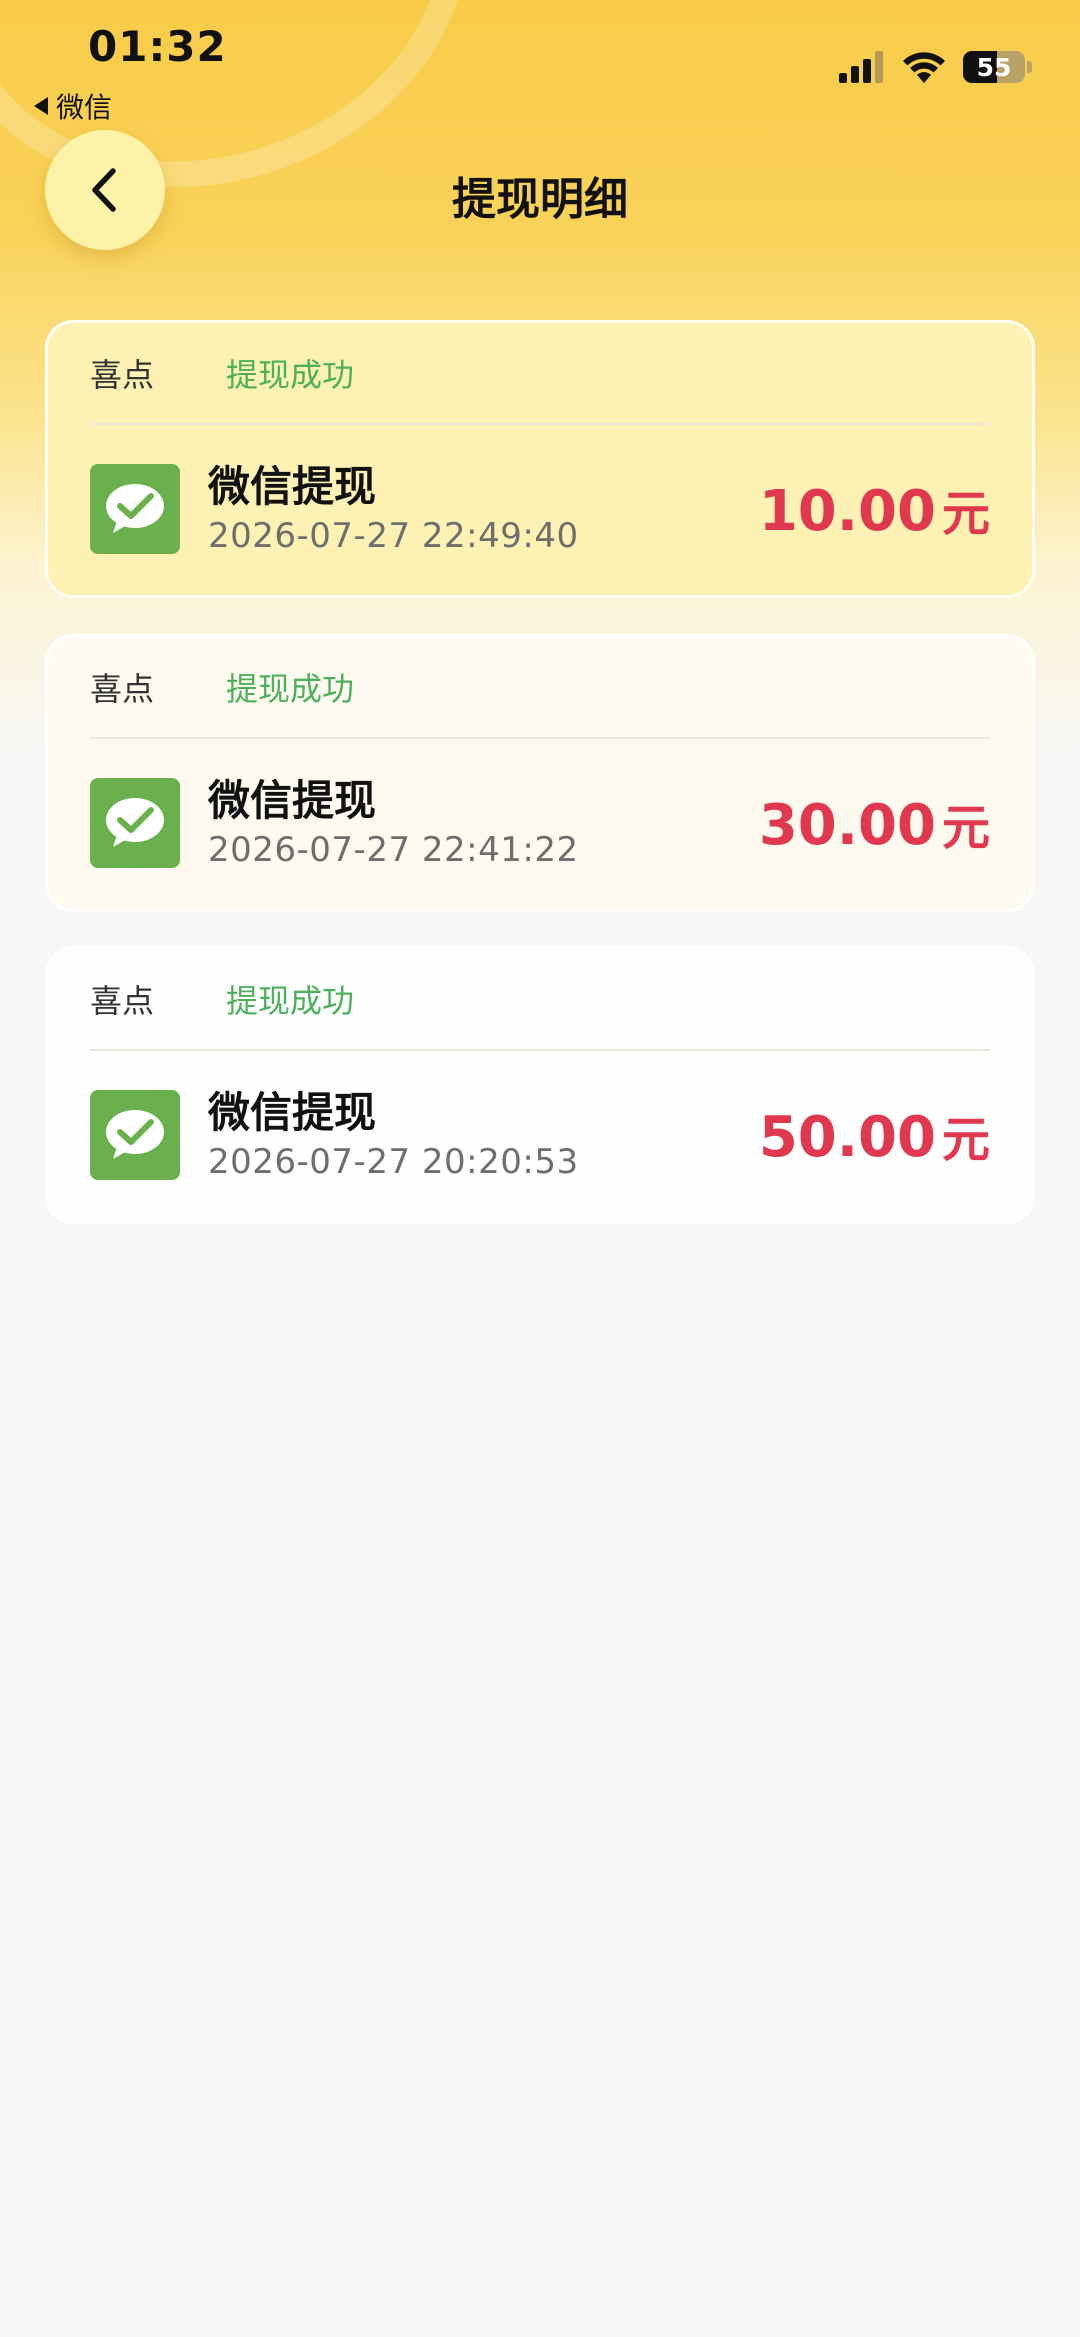 The image size is (1080, 2337). What do you see at coordinates (540, 199) in the screenshot?
I see `page-title: 提现明细` at bounding box center [540, 199].